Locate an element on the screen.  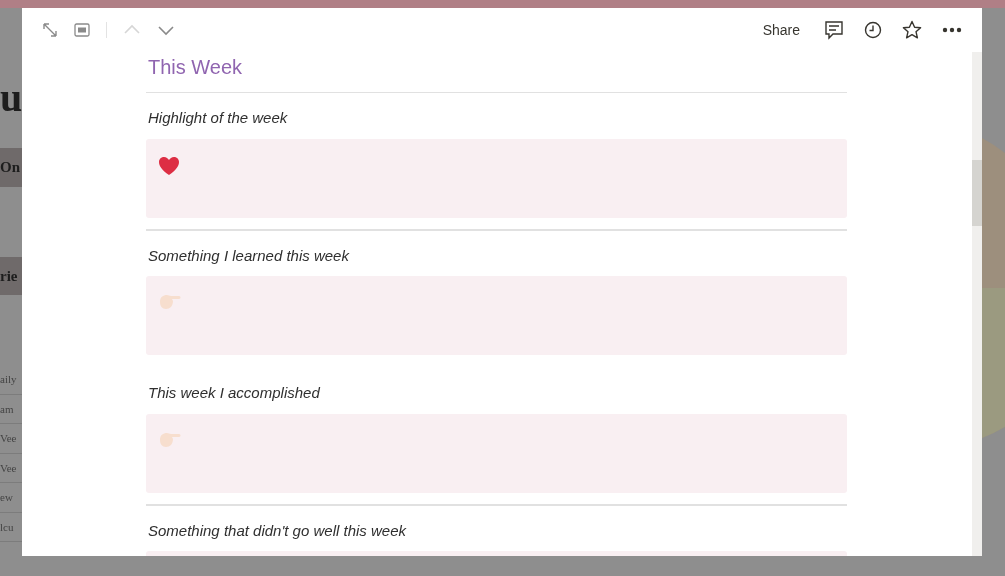
section-label: Something I learned this week is located at coordinates (249, 255).